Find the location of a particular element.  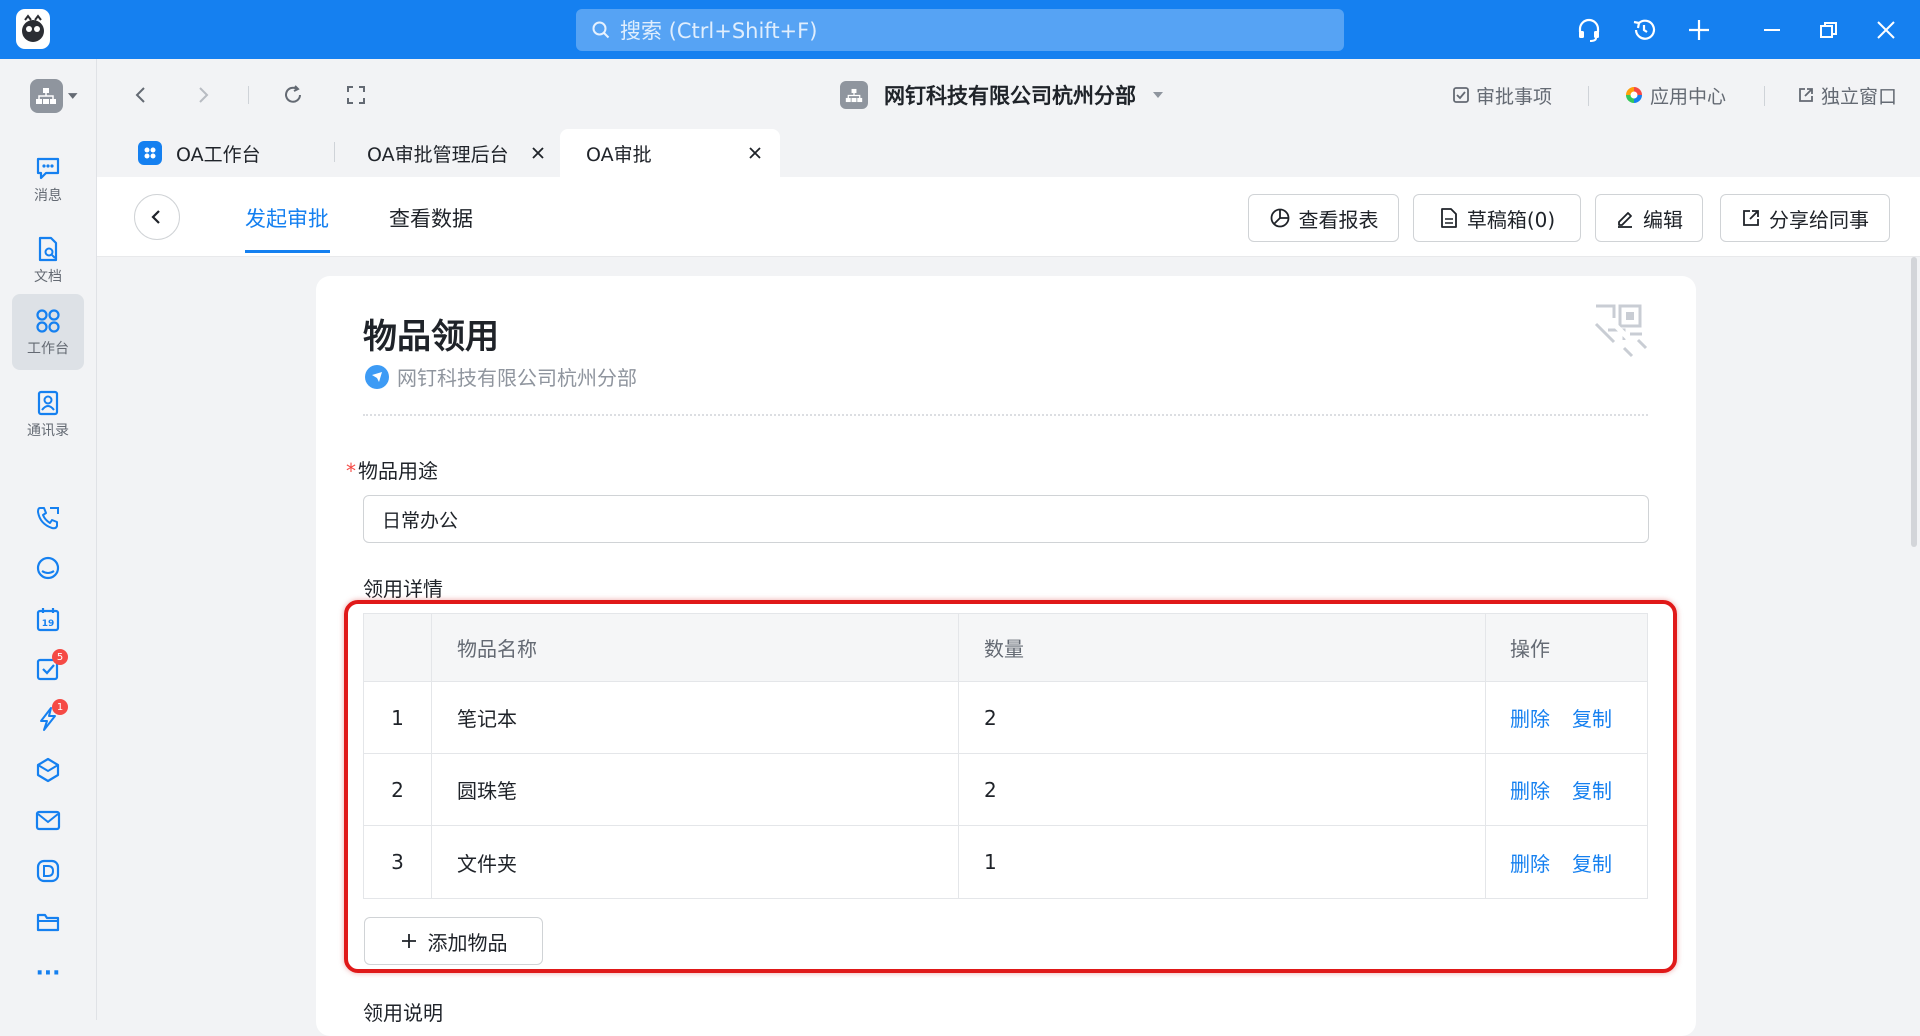

share-to-colleague-button: 分享给同事 is located at coordinates (1805, 218).